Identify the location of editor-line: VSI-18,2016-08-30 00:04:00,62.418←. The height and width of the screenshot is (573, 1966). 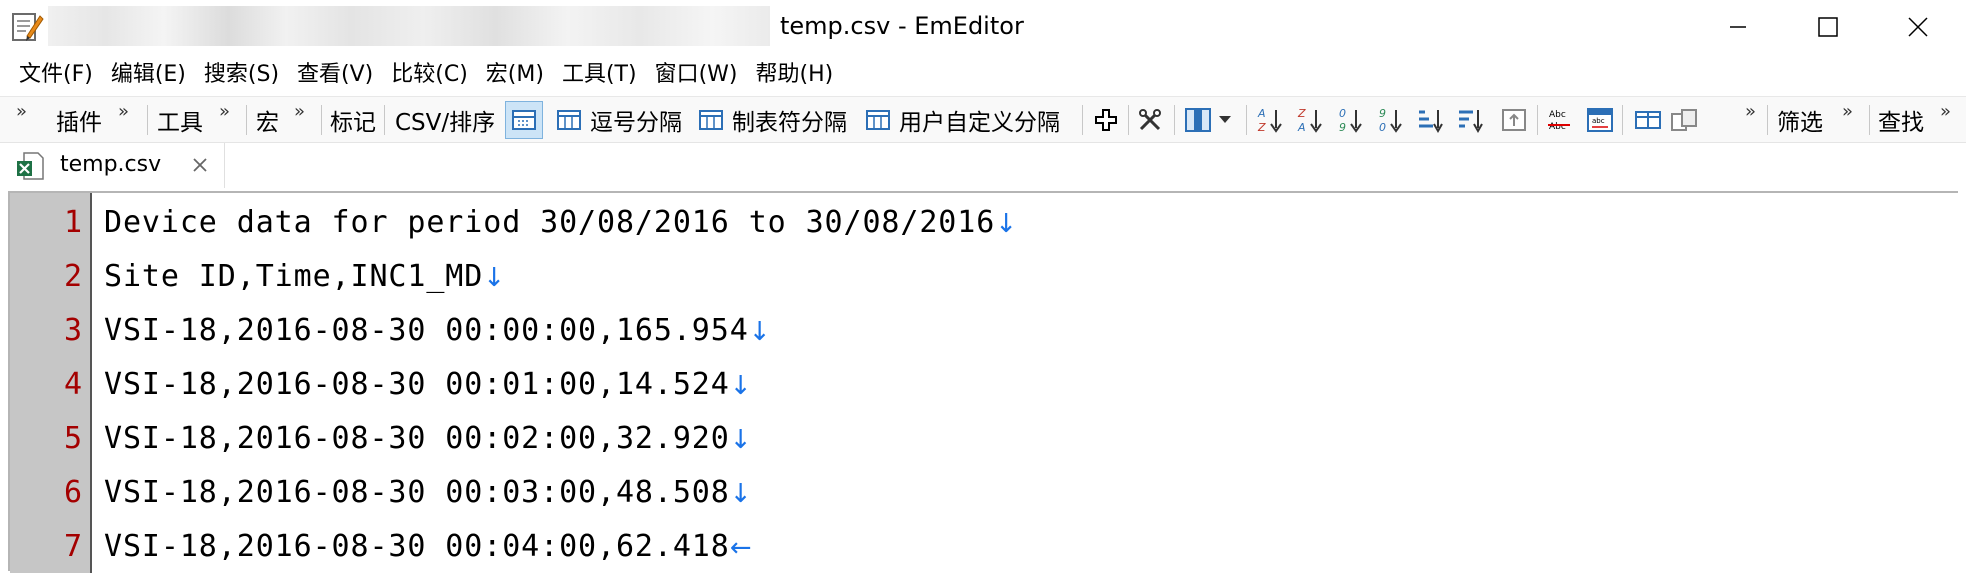
(428, 546).